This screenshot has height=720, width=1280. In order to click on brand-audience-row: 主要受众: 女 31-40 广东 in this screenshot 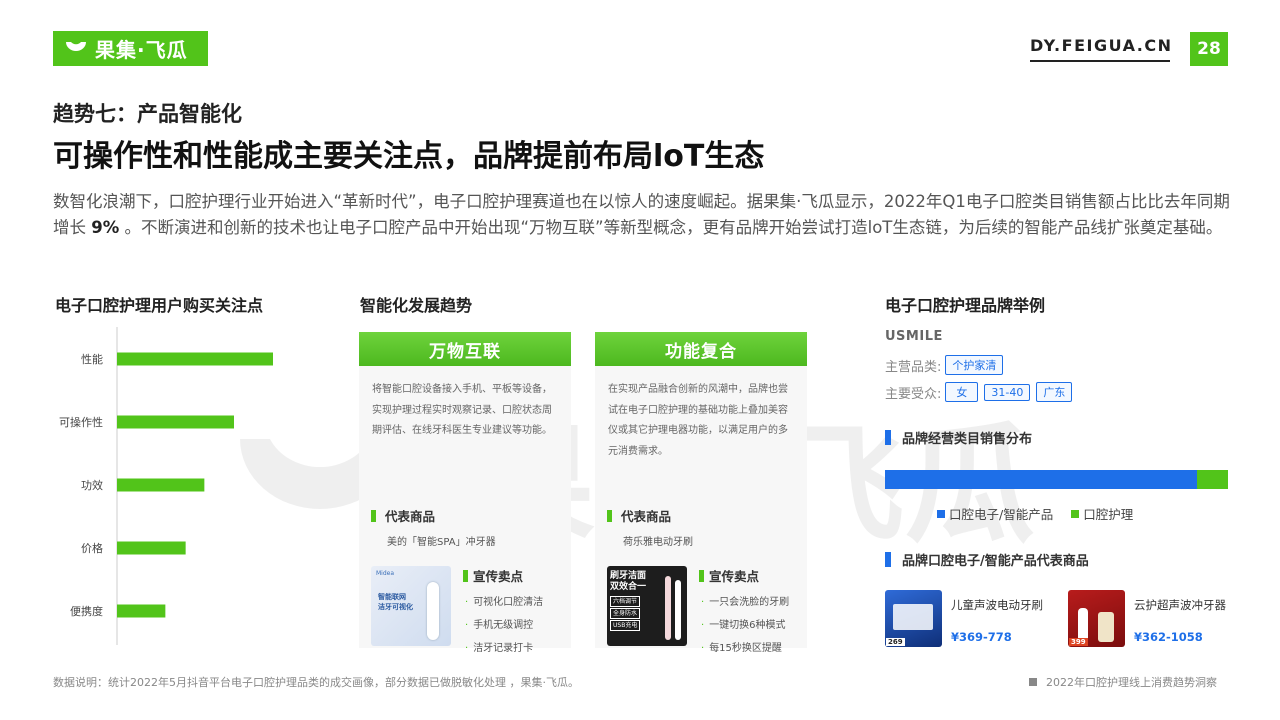, I will do `click(981, 392)`.